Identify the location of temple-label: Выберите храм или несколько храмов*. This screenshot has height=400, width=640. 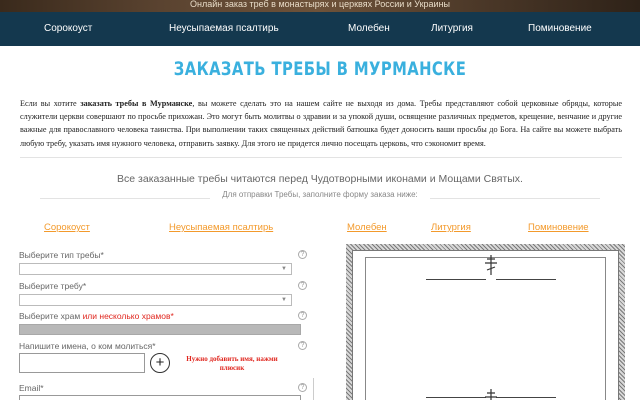
(96, 316).